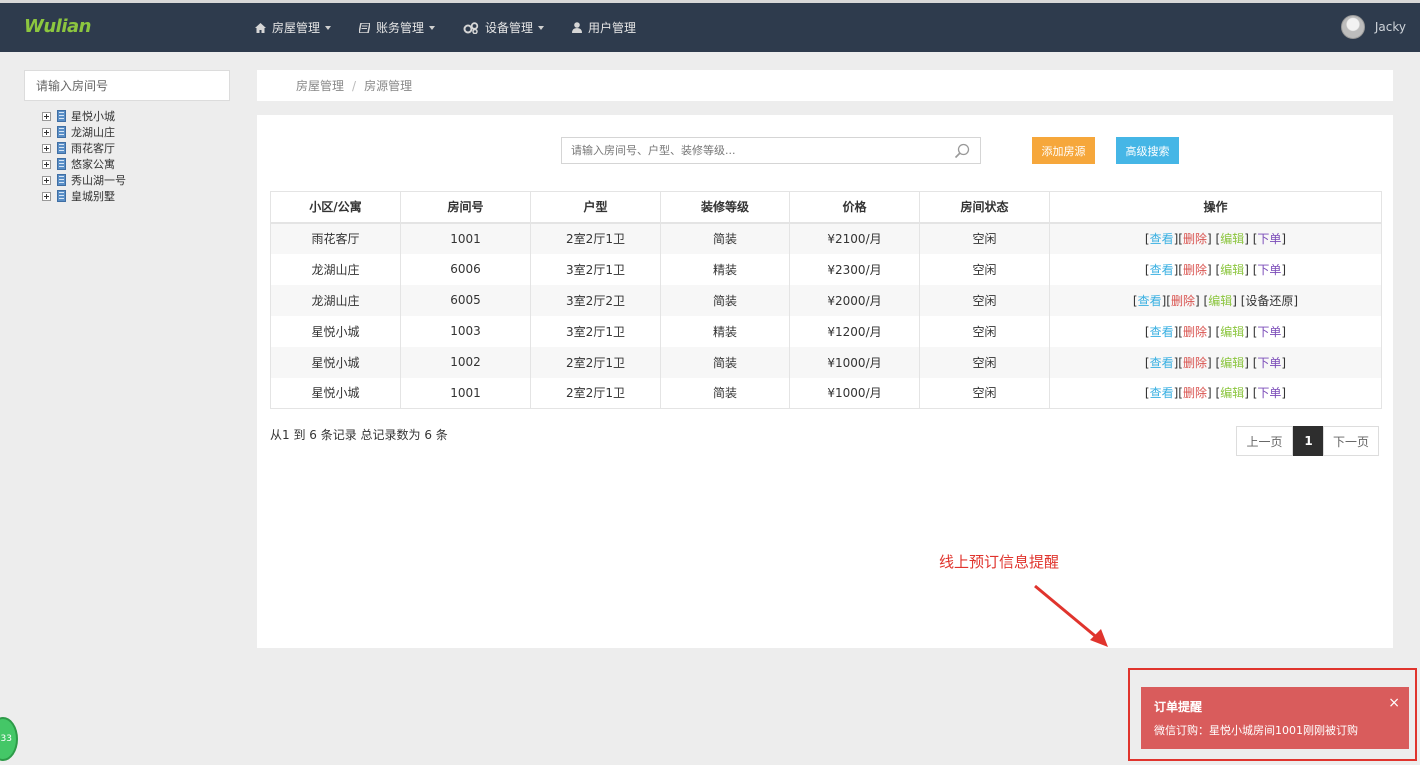 Image resolution: width=1420 pixels, height=765 pixels. I want to click on search-icon, so click(962, 151).